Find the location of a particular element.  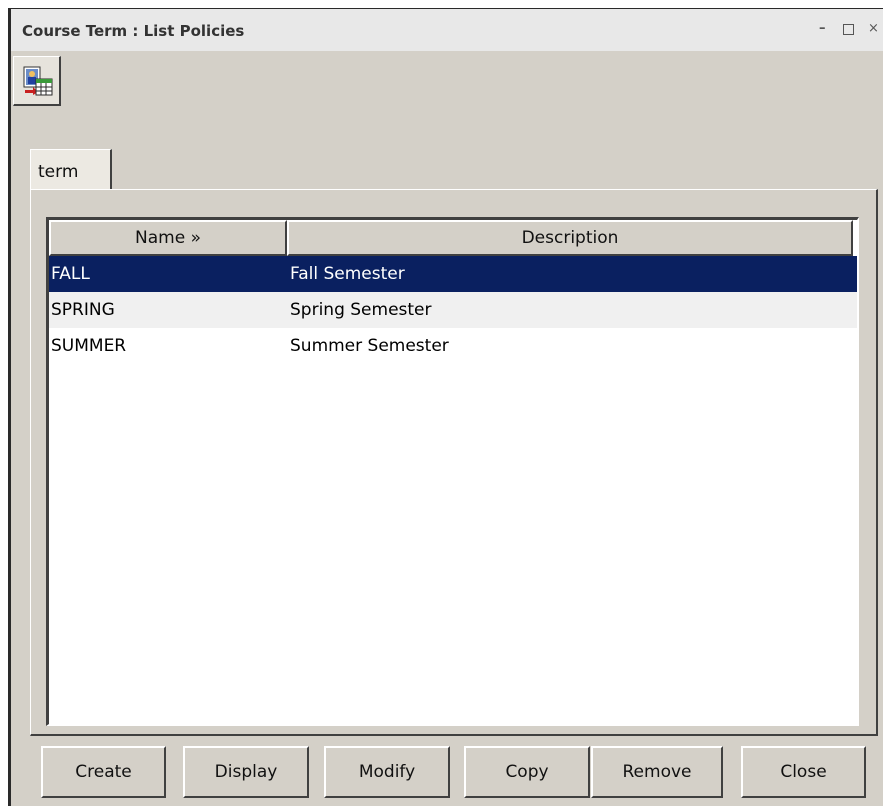

maximize-icon is located at coordinates (848, 29).